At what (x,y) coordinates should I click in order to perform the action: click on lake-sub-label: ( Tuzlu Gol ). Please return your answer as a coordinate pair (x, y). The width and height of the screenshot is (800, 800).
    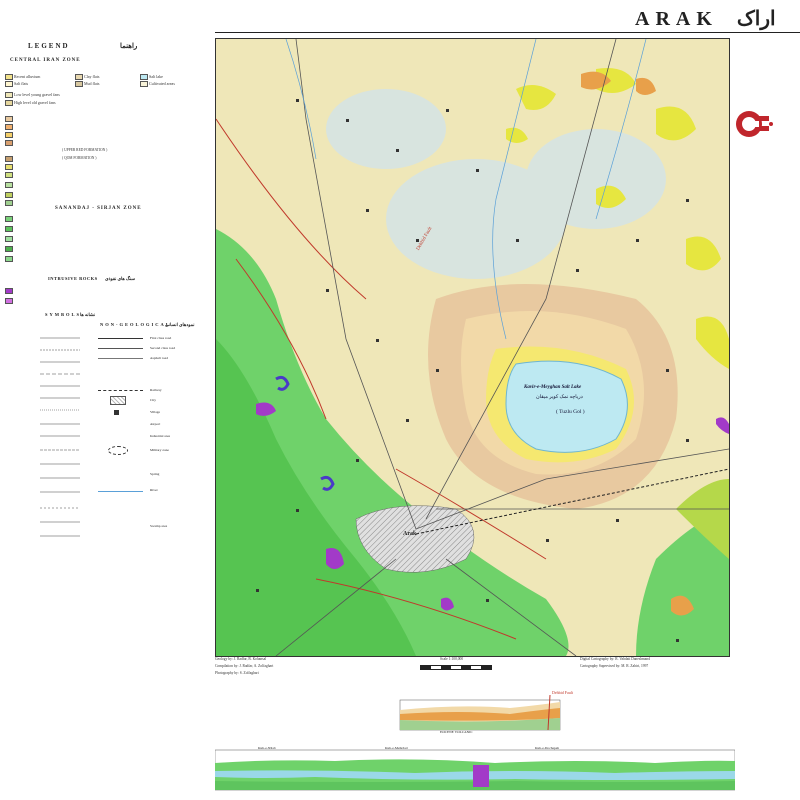
    Looking at the image, I should click on (570, 412).